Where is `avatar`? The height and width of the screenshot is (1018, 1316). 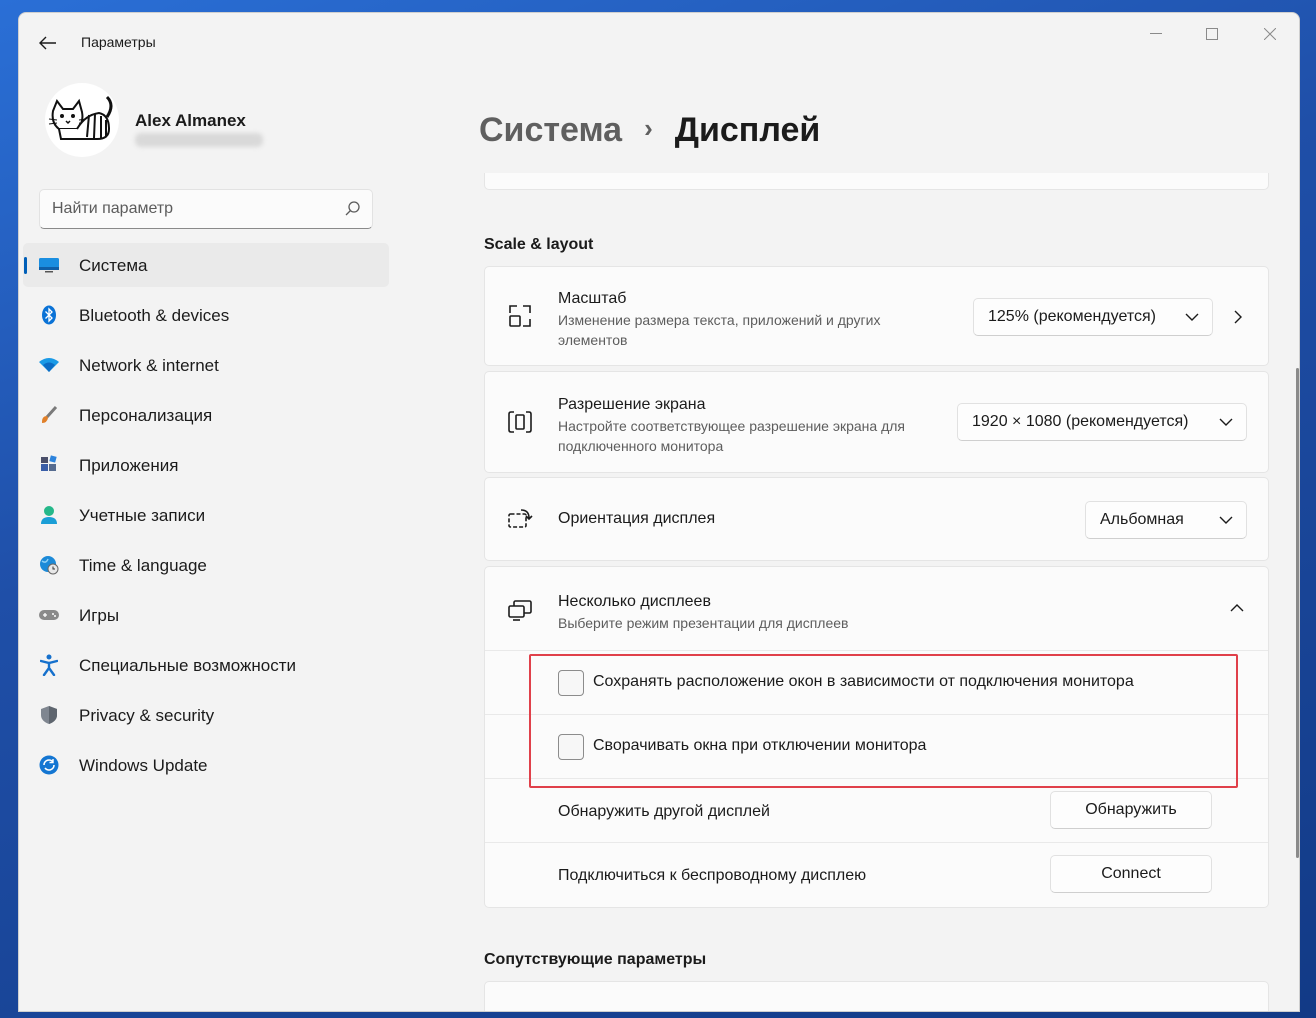
avatar is located at coordinates (82, 120).